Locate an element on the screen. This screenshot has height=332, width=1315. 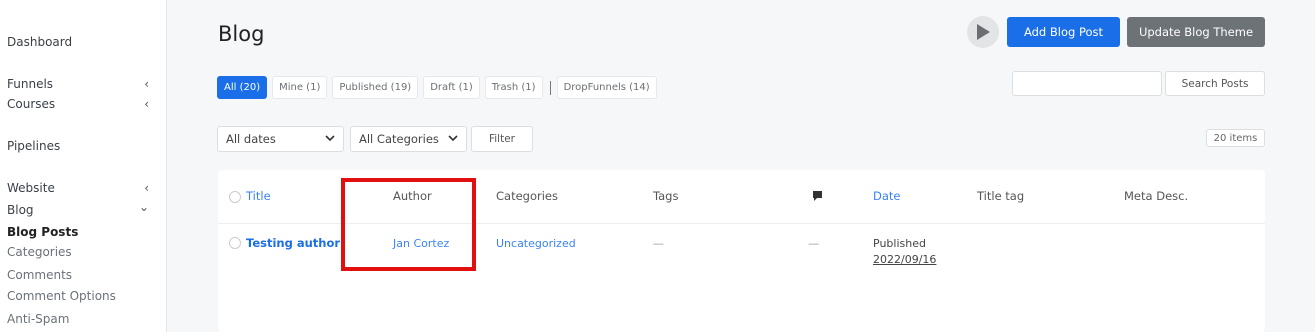
dates-select: All dates is located at coordinates (280, 139).